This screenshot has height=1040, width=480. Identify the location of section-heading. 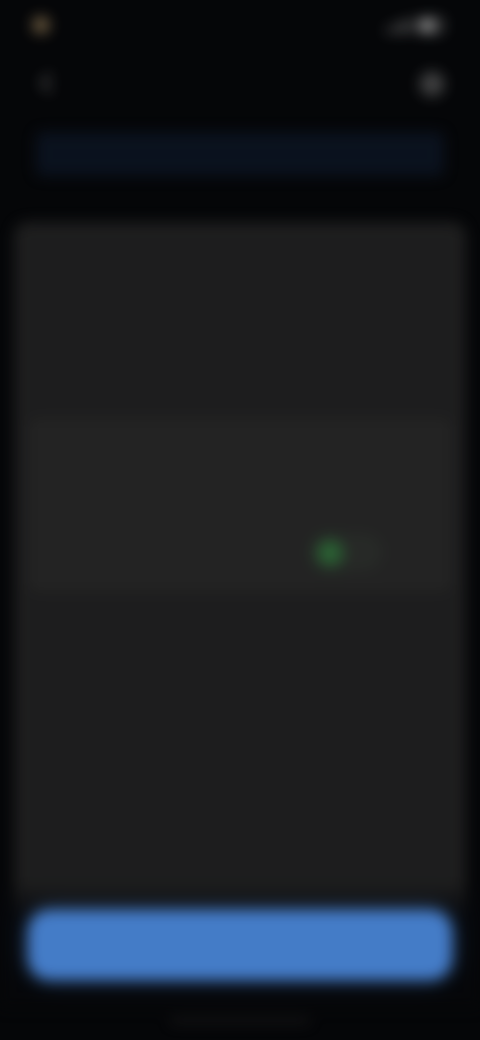
(159, 382).